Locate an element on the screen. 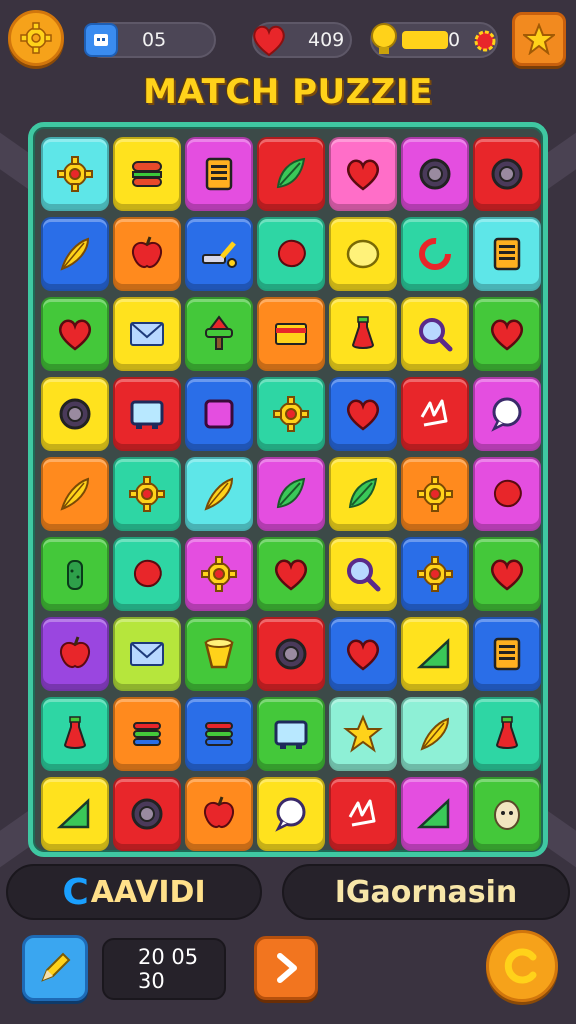  settings-button is located at coordinates (36, 38).